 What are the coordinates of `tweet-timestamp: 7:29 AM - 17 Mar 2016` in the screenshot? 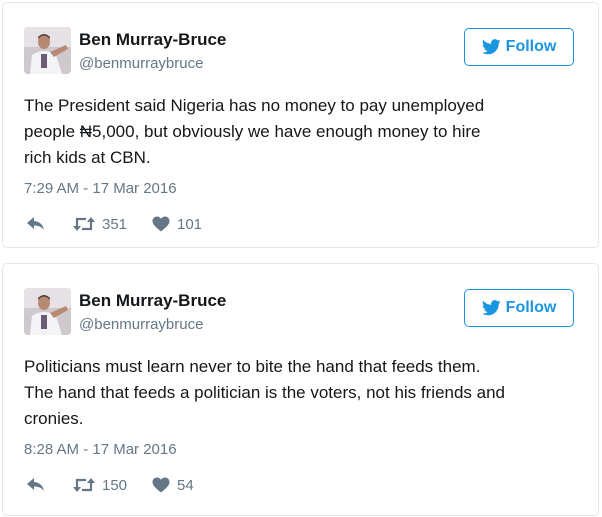 It's located at (100, 188).